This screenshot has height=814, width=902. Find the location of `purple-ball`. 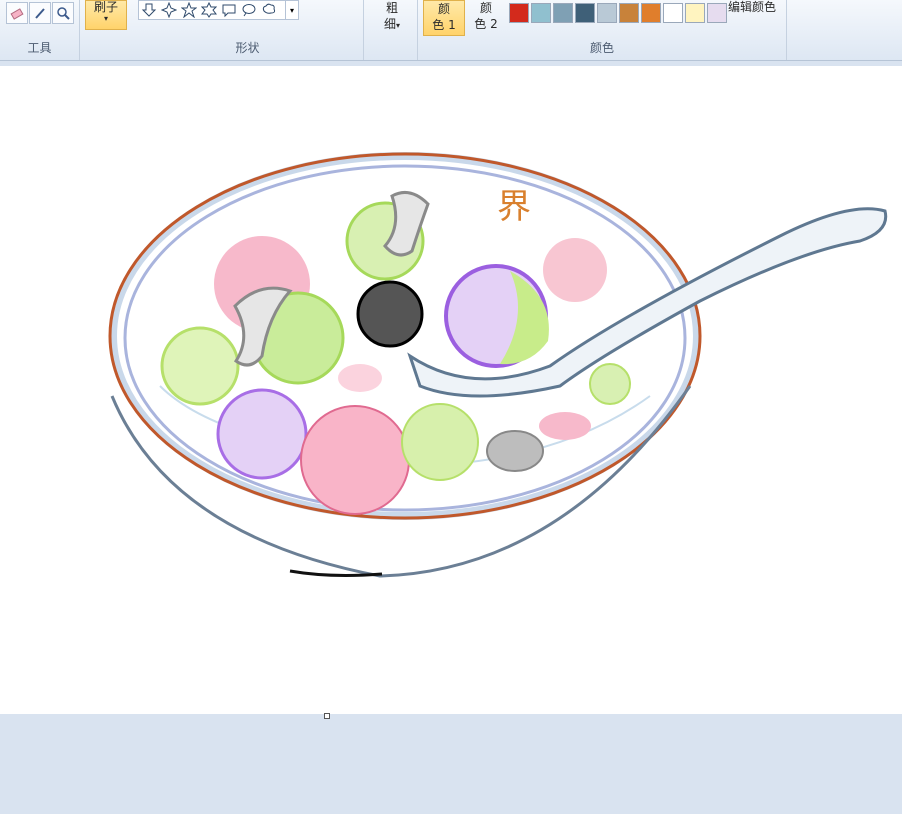

purple-ball is located at coordinates (262, 434).